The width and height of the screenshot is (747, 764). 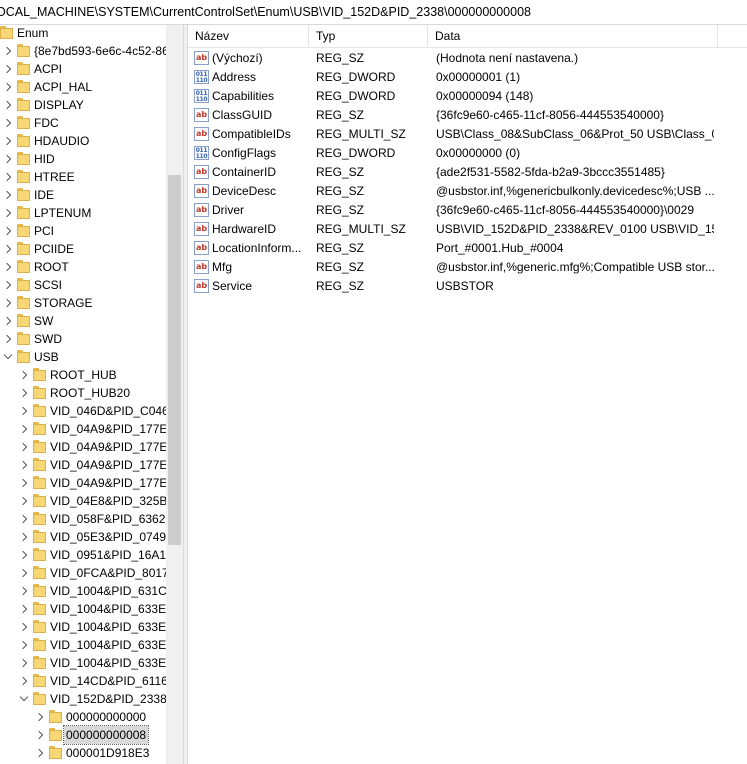 What do you see at coordinates (62, 141) in the screenshot?
I see `tree-item-label: HDAUDIO` at bounding box center [62, 141].